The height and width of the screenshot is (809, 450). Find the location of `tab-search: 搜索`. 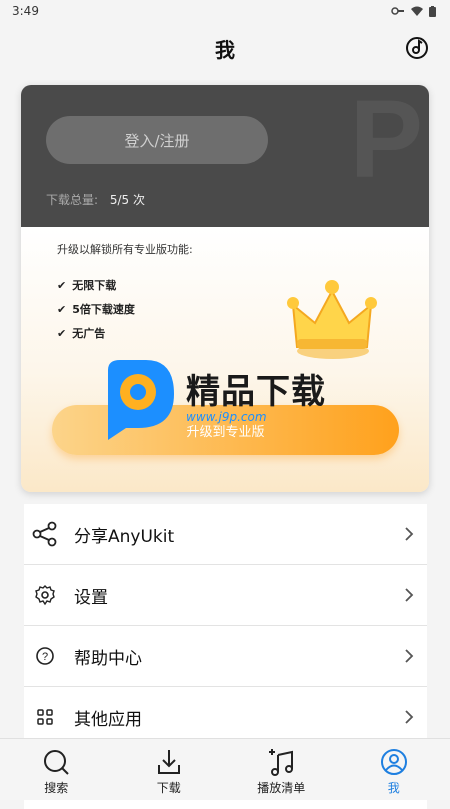

tab-search: 搜索 is located at coordinates (56, 769).